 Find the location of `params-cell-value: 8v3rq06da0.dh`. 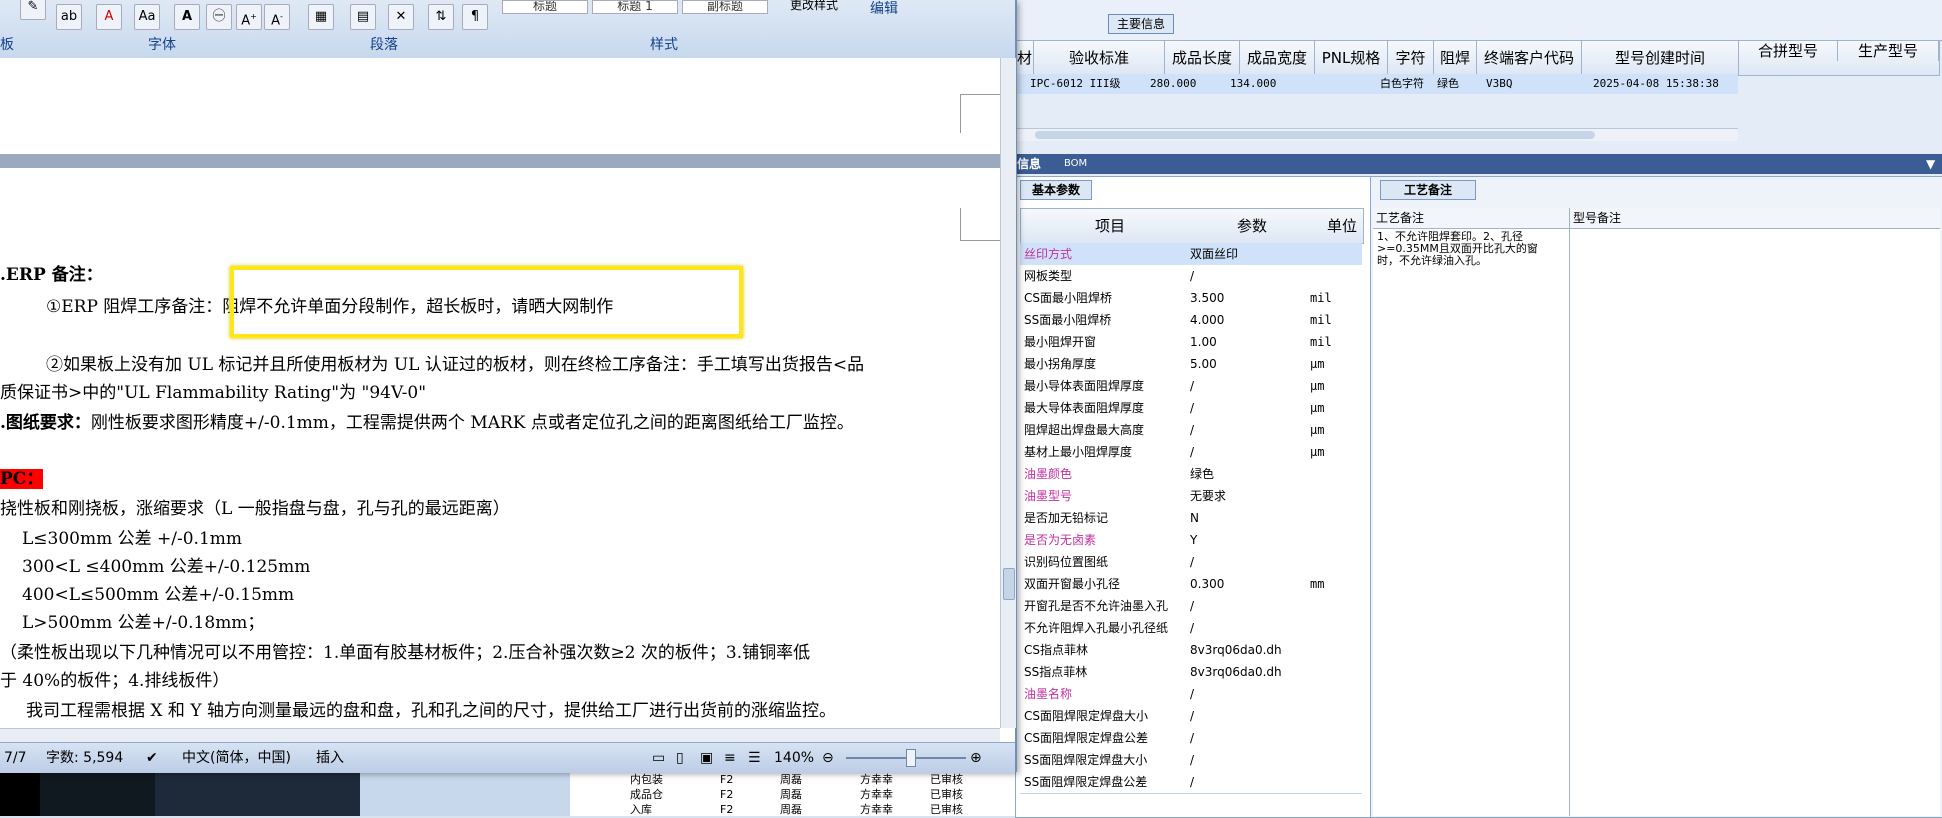

params-cell-value: 8v3rq06da0.dh is located at coordinates (1236, 672).